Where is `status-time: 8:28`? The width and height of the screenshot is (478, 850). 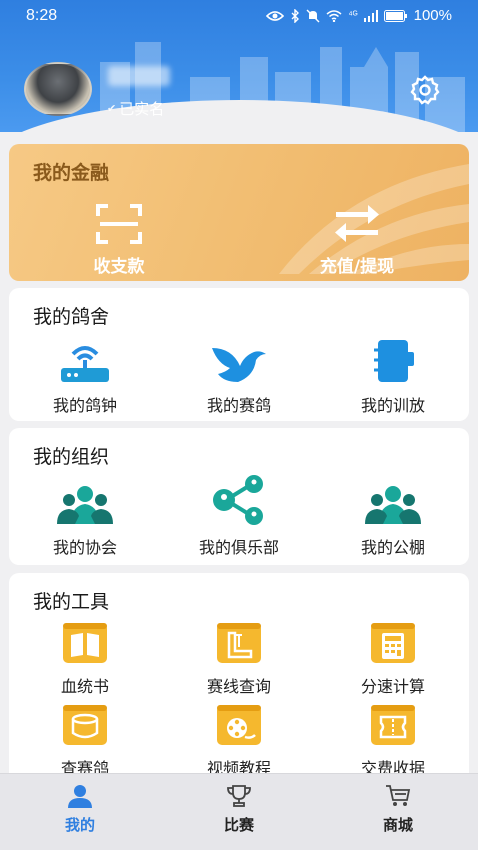
status-time: 8:28 is located at coordinates (42, 15).